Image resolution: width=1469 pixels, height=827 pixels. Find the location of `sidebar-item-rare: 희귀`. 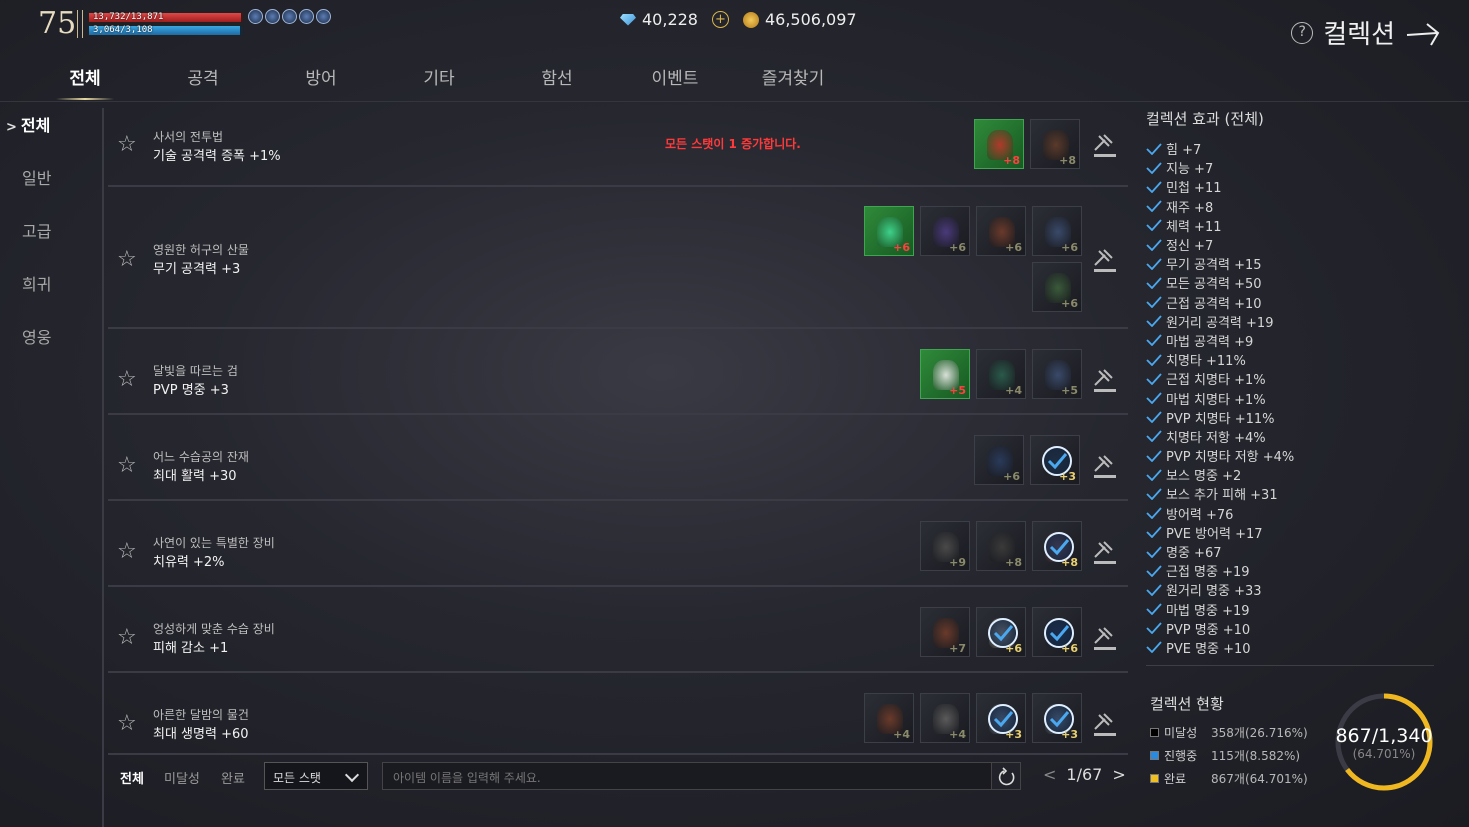

sidebar-item-rare: 희귀 is located at coordinates (51, 293).